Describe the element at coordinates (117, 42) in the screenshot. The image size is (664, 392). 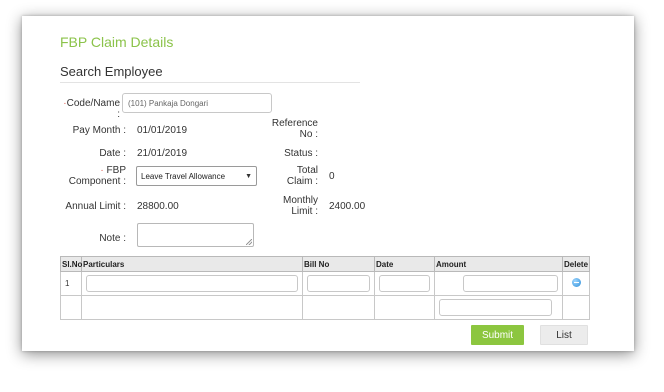
I see `page-title: FBP Claim Details` at that location.